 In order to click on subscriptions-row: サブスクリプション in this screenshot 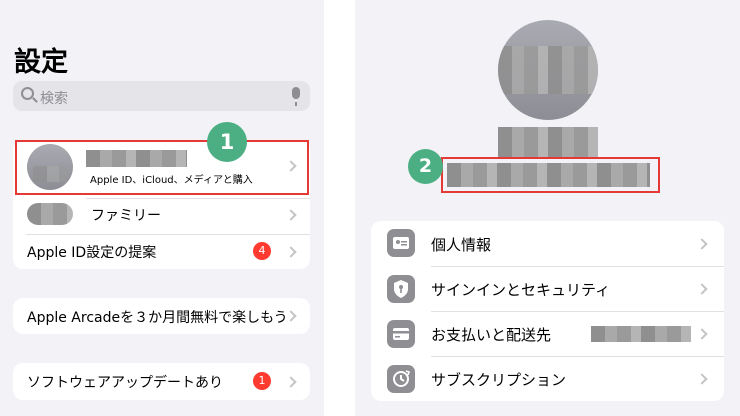, I will do `click(547, 379)`.